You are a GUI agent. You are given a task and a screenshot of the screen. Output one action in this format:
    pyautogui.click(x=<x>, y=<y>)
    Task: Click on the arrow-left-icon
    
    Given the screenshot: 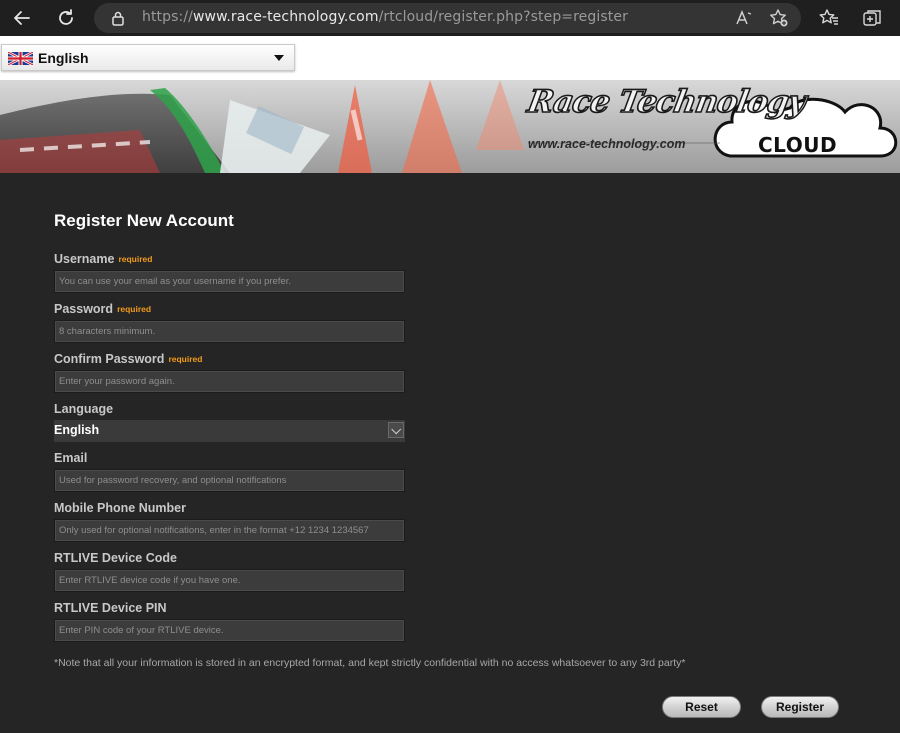 What is the action you would take?
    pyautogui.click(x=22, y=18)
    